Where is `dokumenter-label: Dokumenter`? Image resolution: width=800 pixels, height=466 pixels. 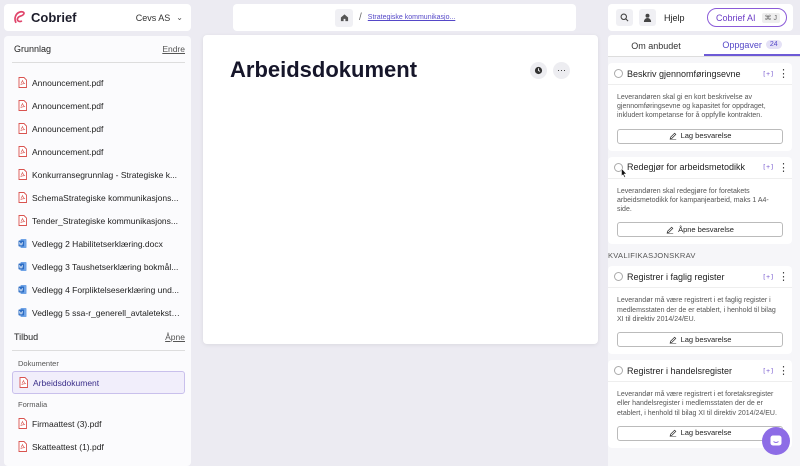
dokumenter-label: Dokumenter is located at coordinates (38, 363).